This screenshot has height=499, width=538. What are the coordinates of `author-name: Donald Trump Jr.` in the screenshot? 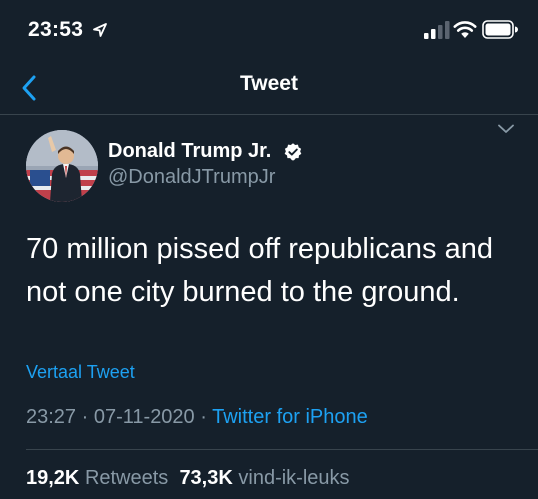 It's located at (189, 151).